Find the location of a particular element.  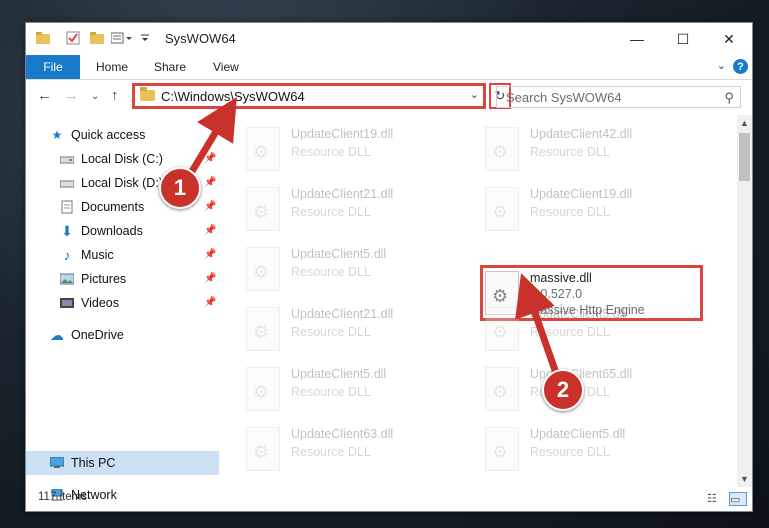

step-1-badge: 1 is located at coordinates (180, 188).